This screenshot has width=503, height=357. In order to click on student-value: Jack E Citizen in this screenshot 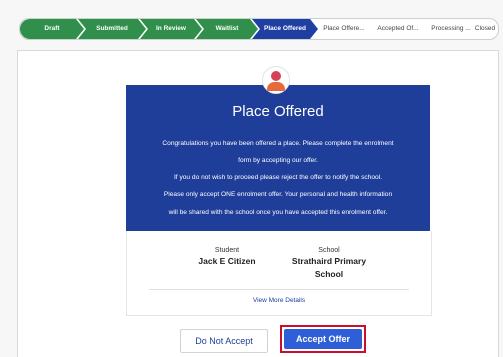, I will do `click(227, 261)`.